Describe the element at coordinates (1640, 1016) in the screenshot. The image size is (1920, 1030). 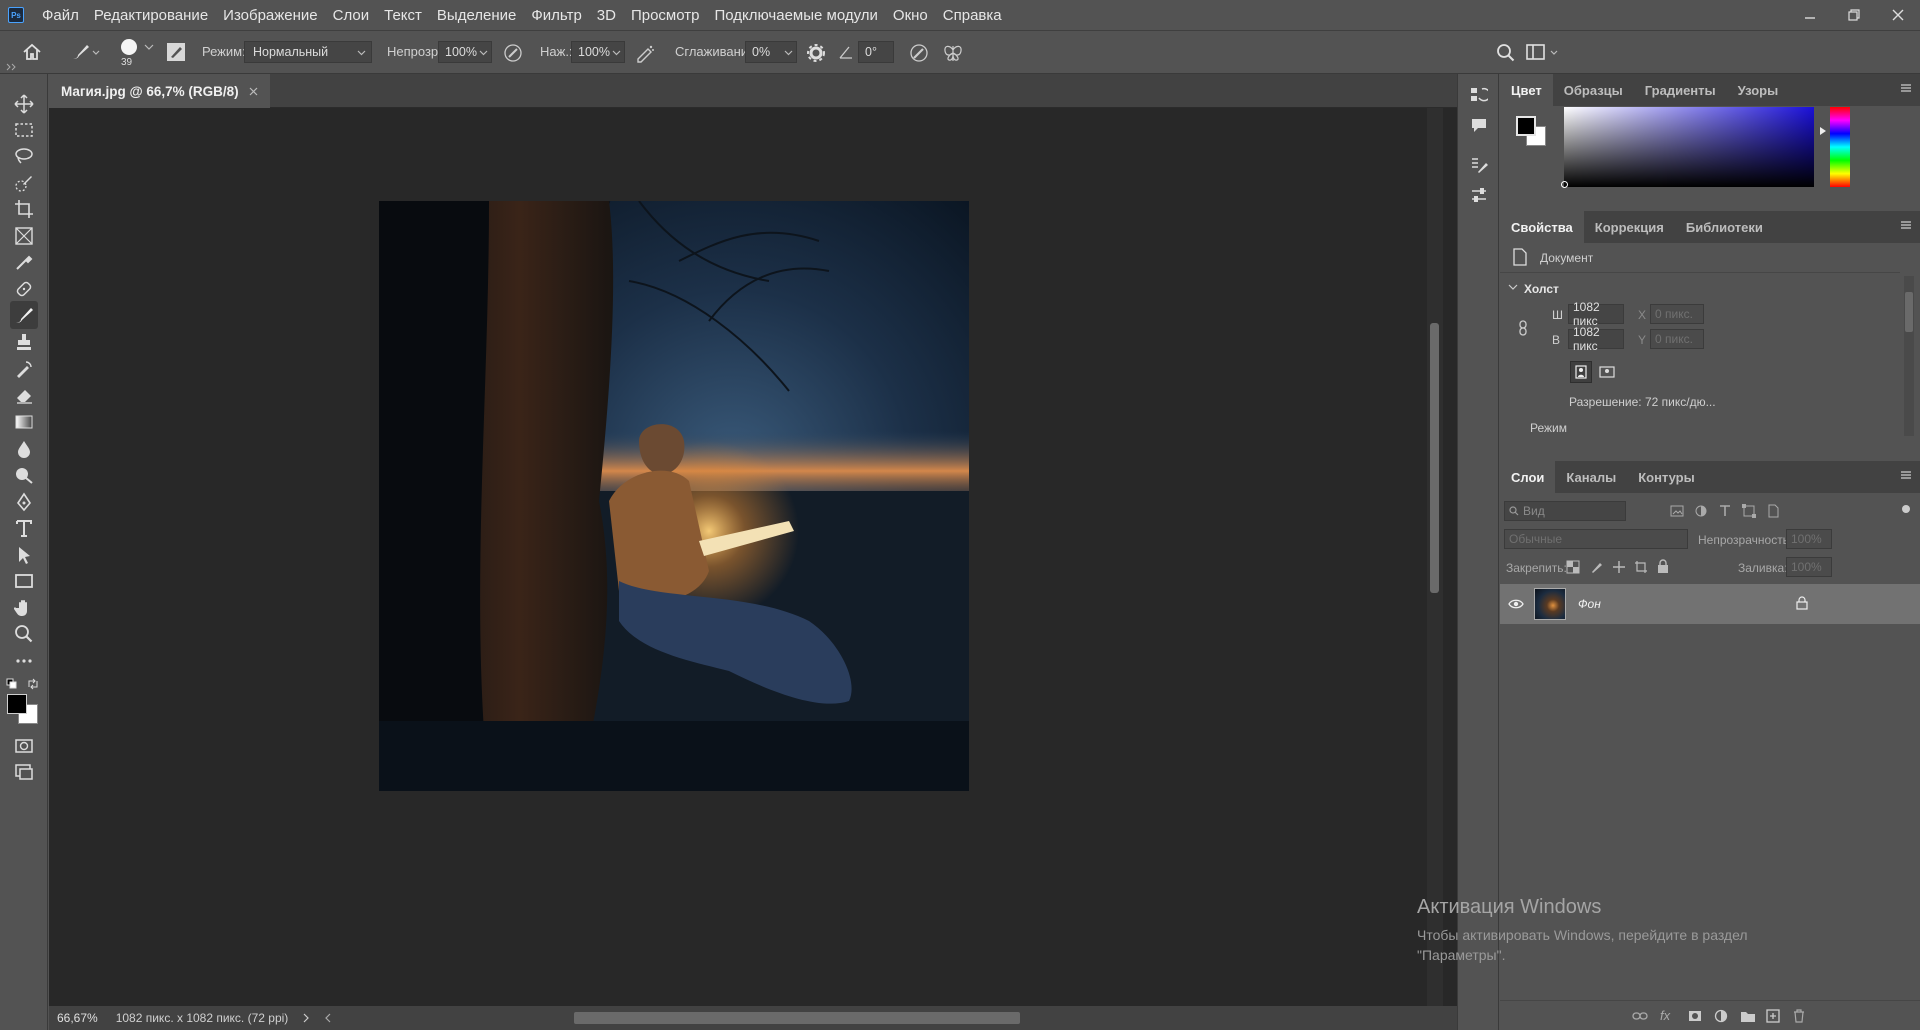
I see `link-layers-icon` at that location.